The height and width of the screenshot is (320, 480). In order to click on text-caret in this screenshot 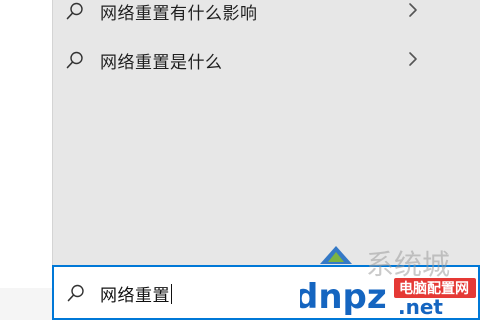, I will do `click(171, 294)`.